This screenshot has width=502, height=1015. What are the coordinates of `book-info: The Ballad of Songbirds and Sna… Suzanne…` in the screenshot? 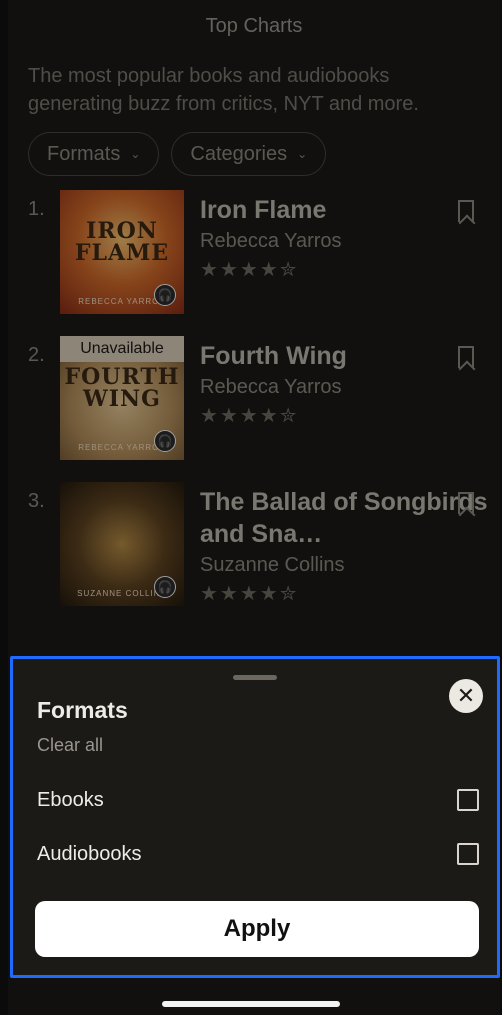 It's located at (342, 555).